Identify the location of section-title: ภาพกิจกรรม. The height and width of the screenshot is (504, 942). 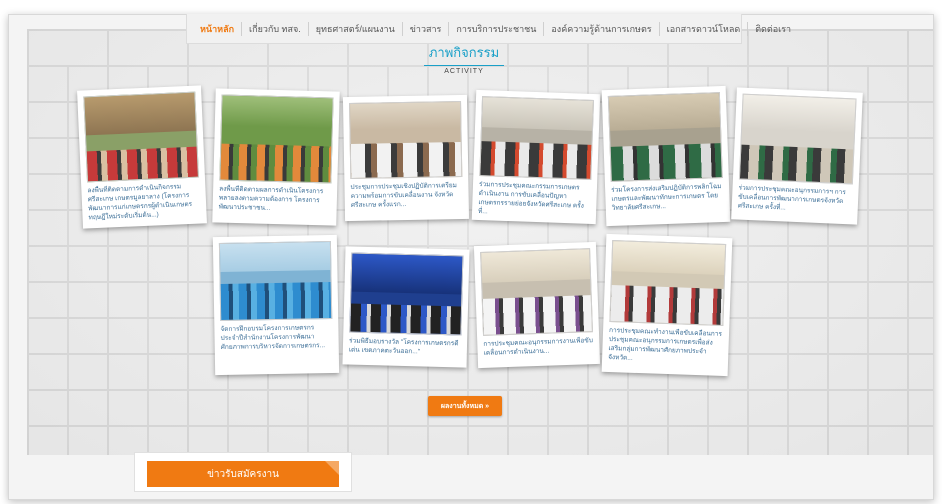
(464, 52).